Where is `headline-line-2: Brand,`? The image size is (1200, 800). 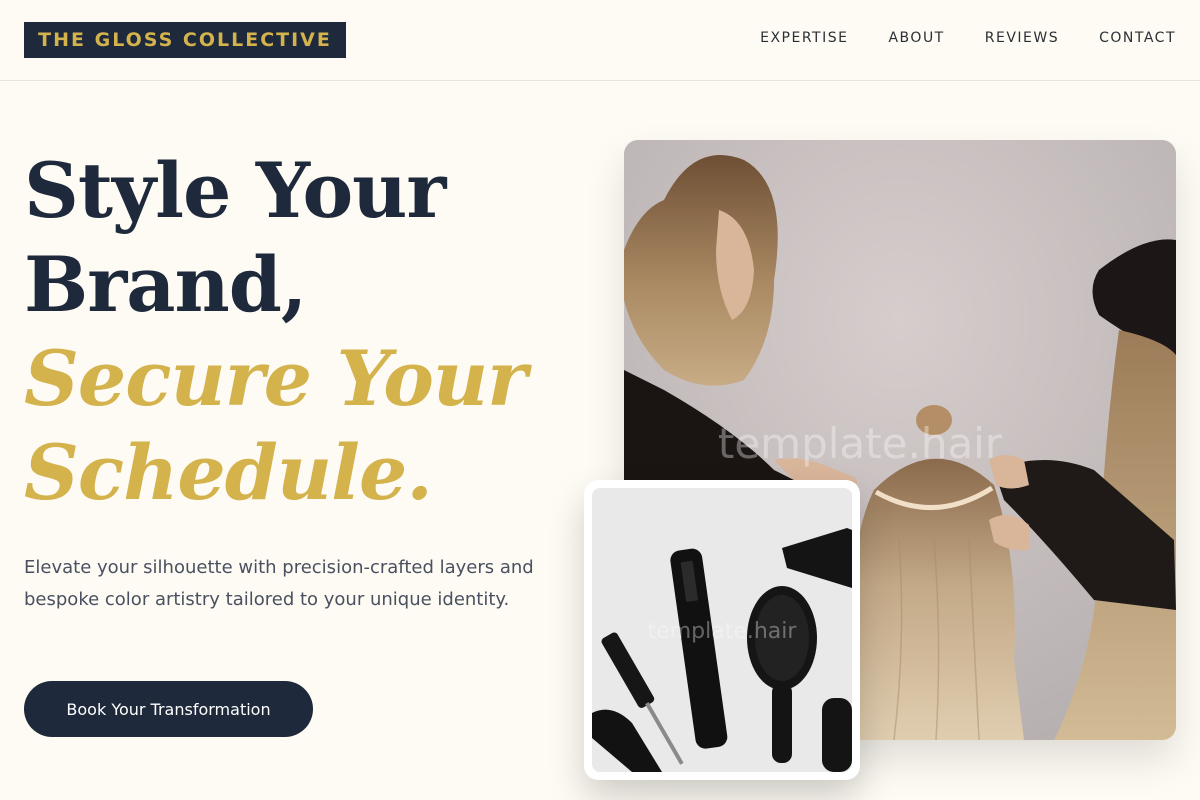
headline-line-2: Brand, is located at coordinates (165, 284).